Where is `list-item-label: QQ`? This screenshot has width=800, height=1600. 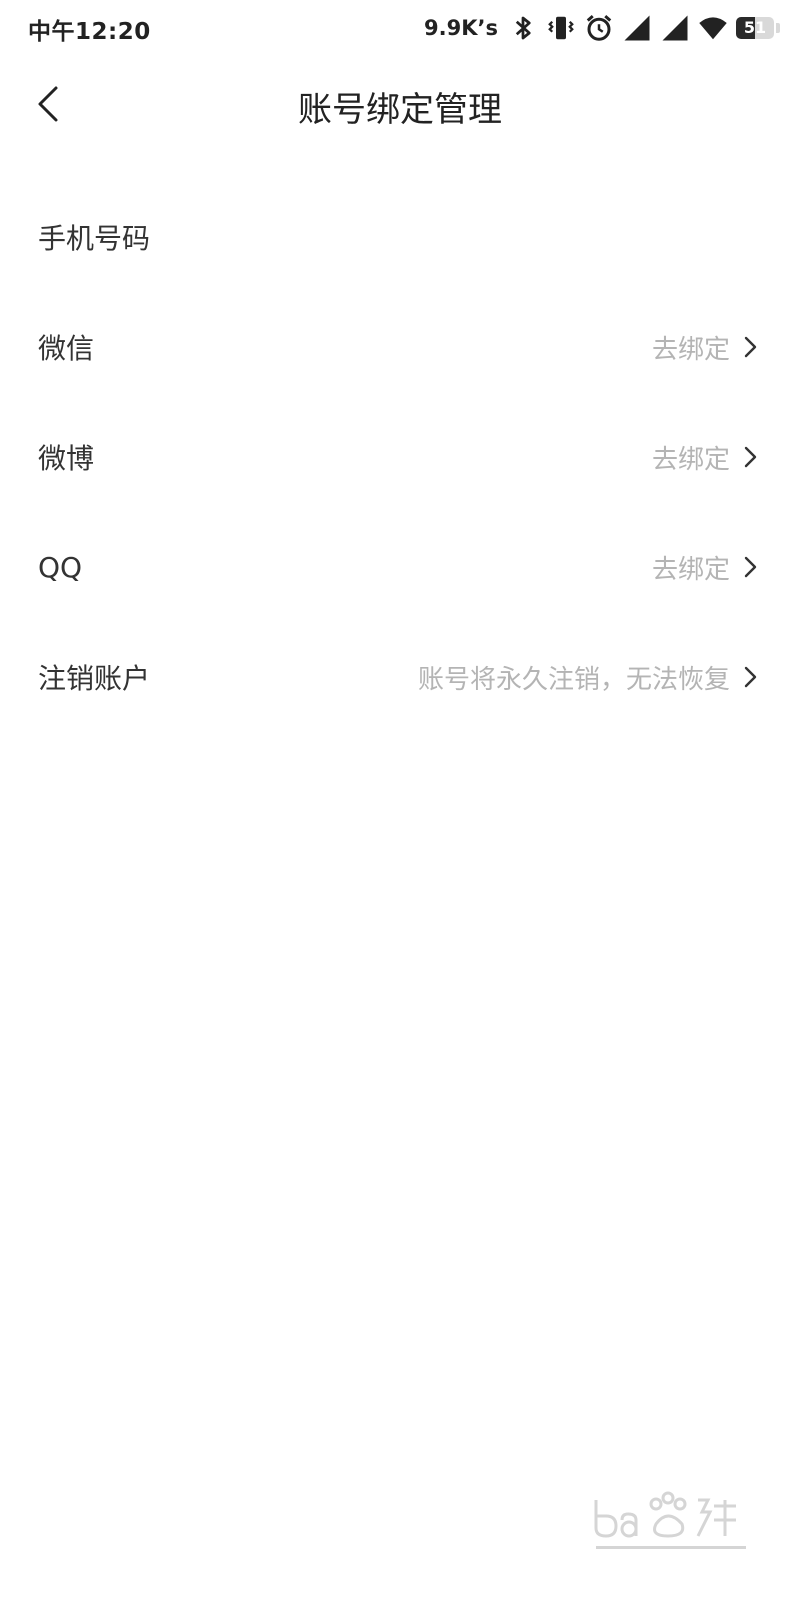
list-item-label: QQ is located at coordinates (60, 567).